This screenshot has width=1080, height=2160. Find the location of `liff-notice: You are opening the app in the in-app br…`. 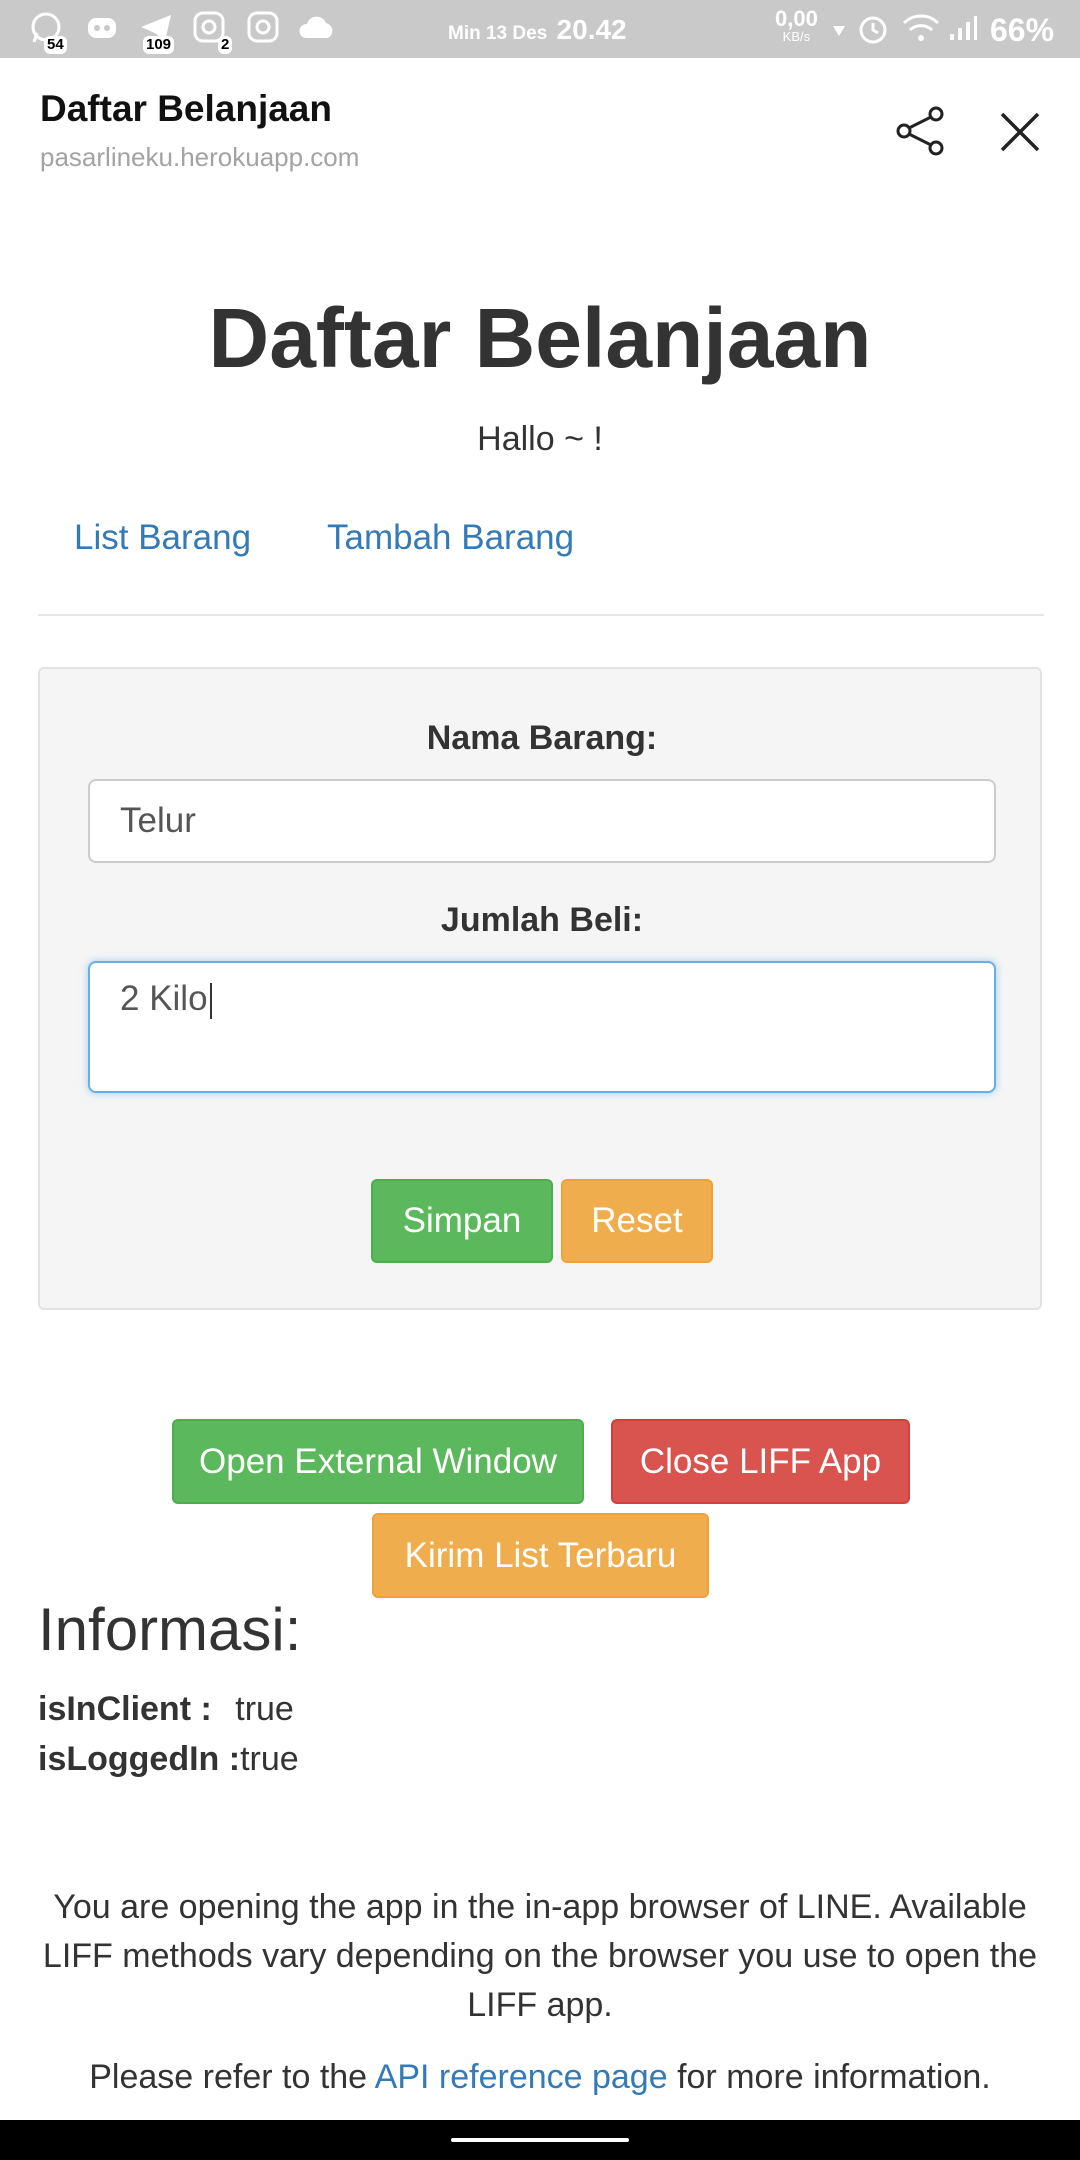

liff-notice: You are opening the app in the in-app br… is located at coordinates (540, 1956).